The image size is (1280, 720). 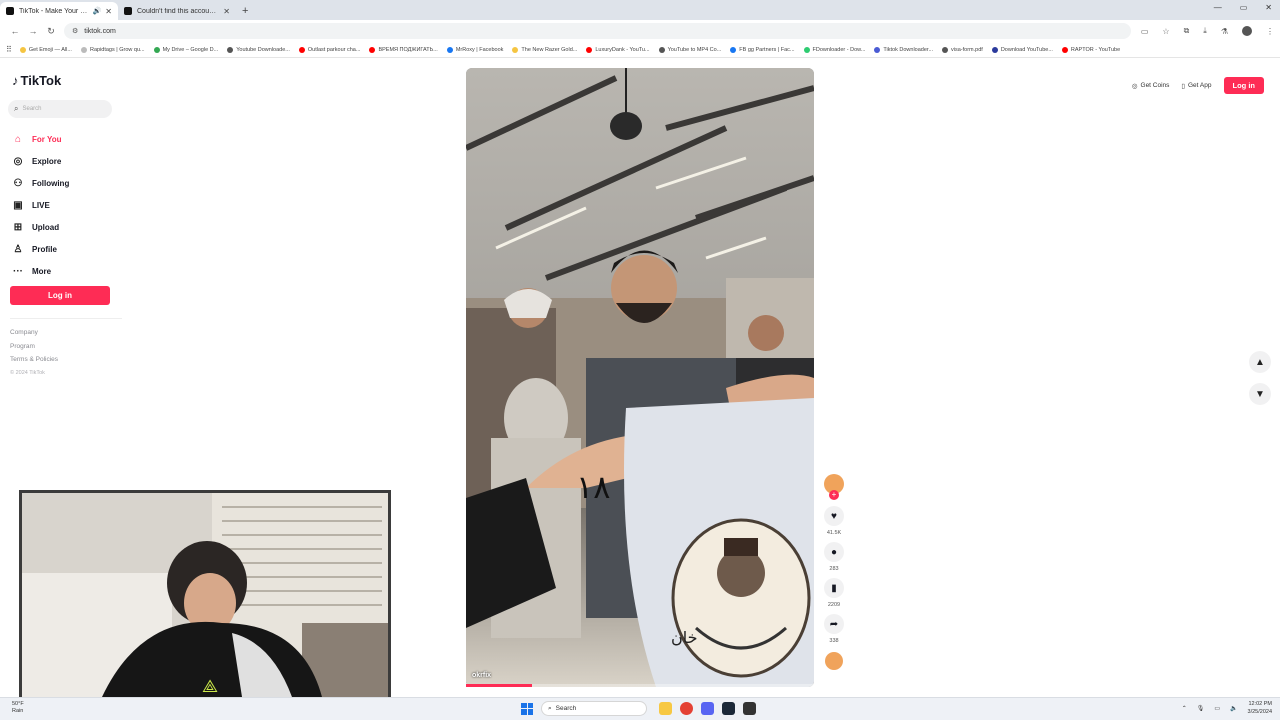 I want to click on speaker-icon: 🔊, so click(x=97, y=11).